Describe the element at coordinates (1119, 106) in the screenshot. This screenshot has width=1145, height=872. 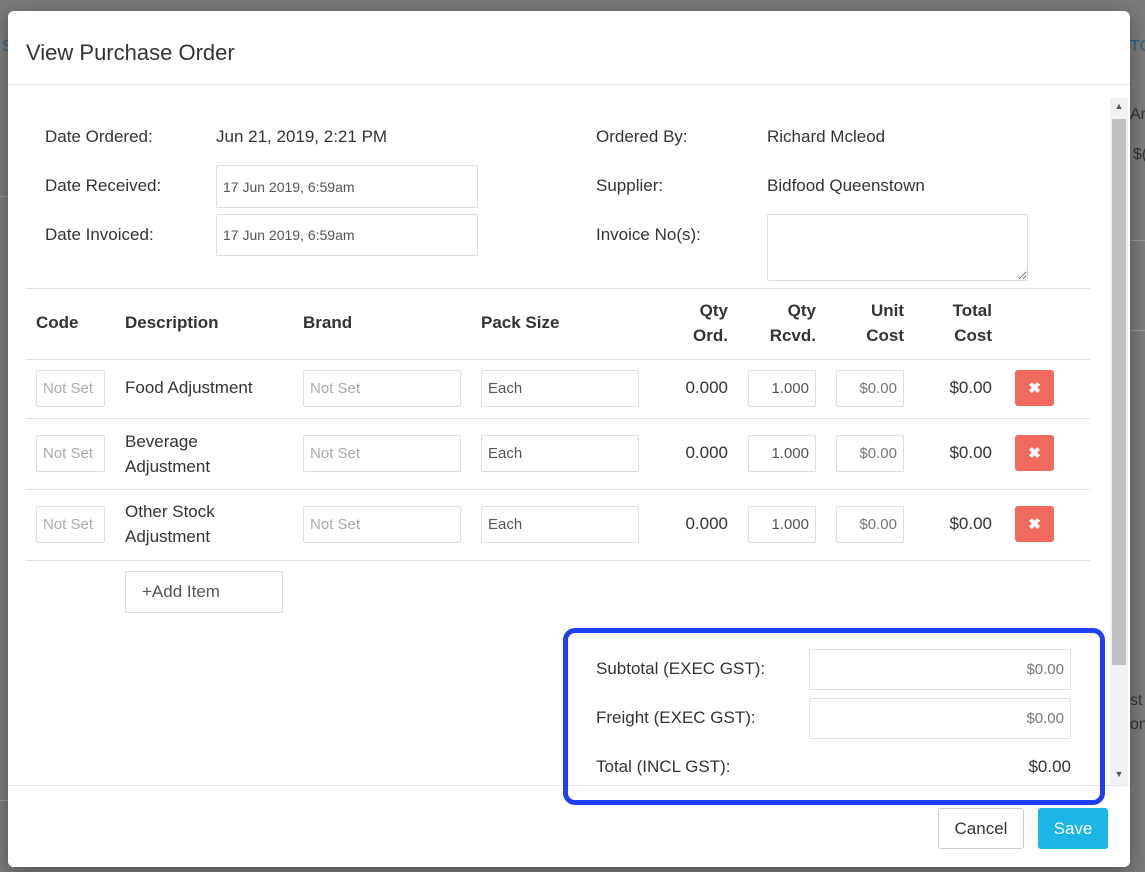
I see `scroll-up-arrow-icon: ▲` at that location.